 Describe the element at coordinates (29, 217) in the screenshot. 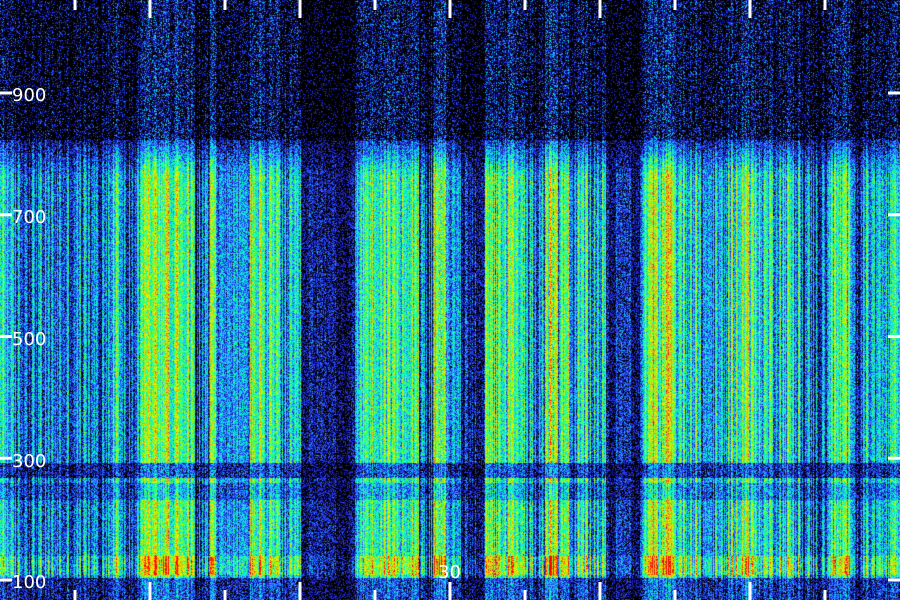

I see `y-tick-label-700: 700` at that location.